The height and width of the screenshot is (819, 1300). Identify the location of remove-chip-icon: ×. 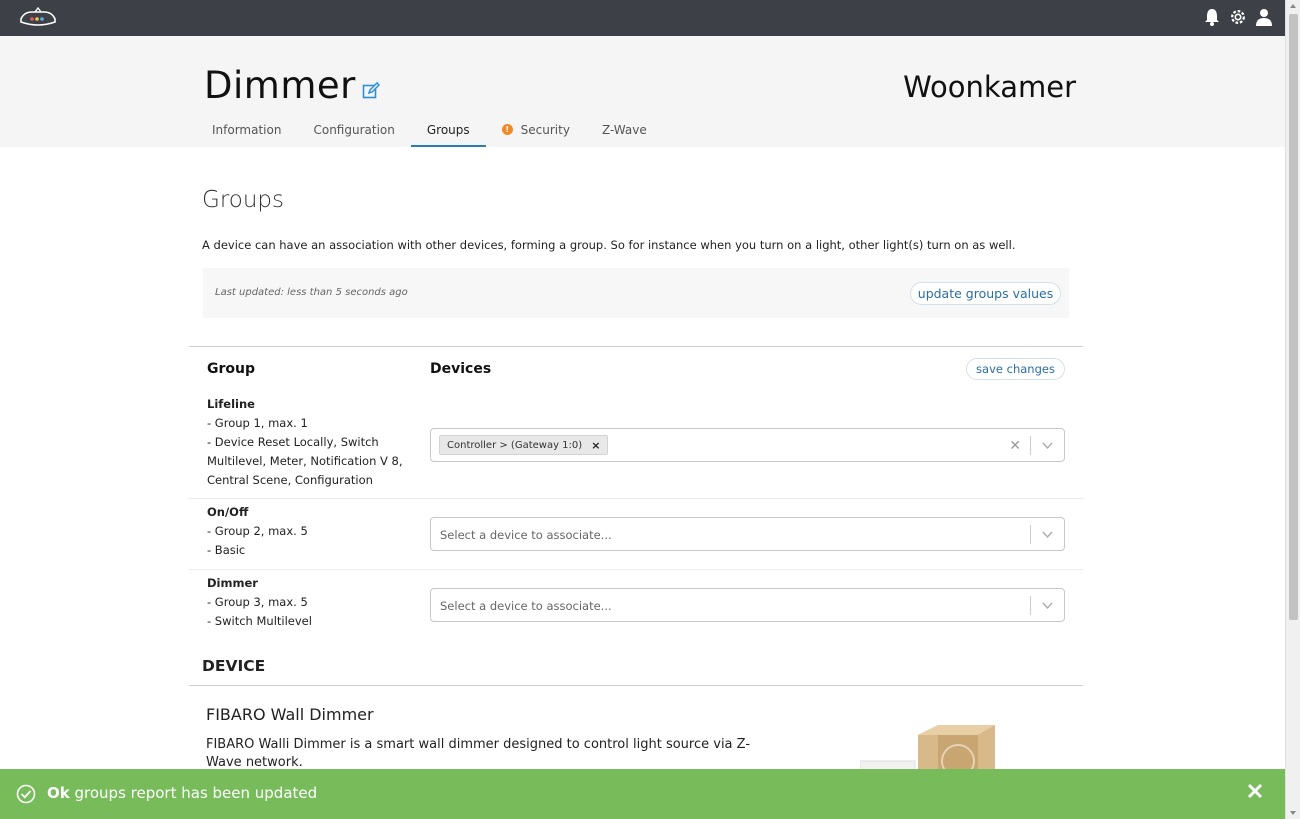
(595, 445).